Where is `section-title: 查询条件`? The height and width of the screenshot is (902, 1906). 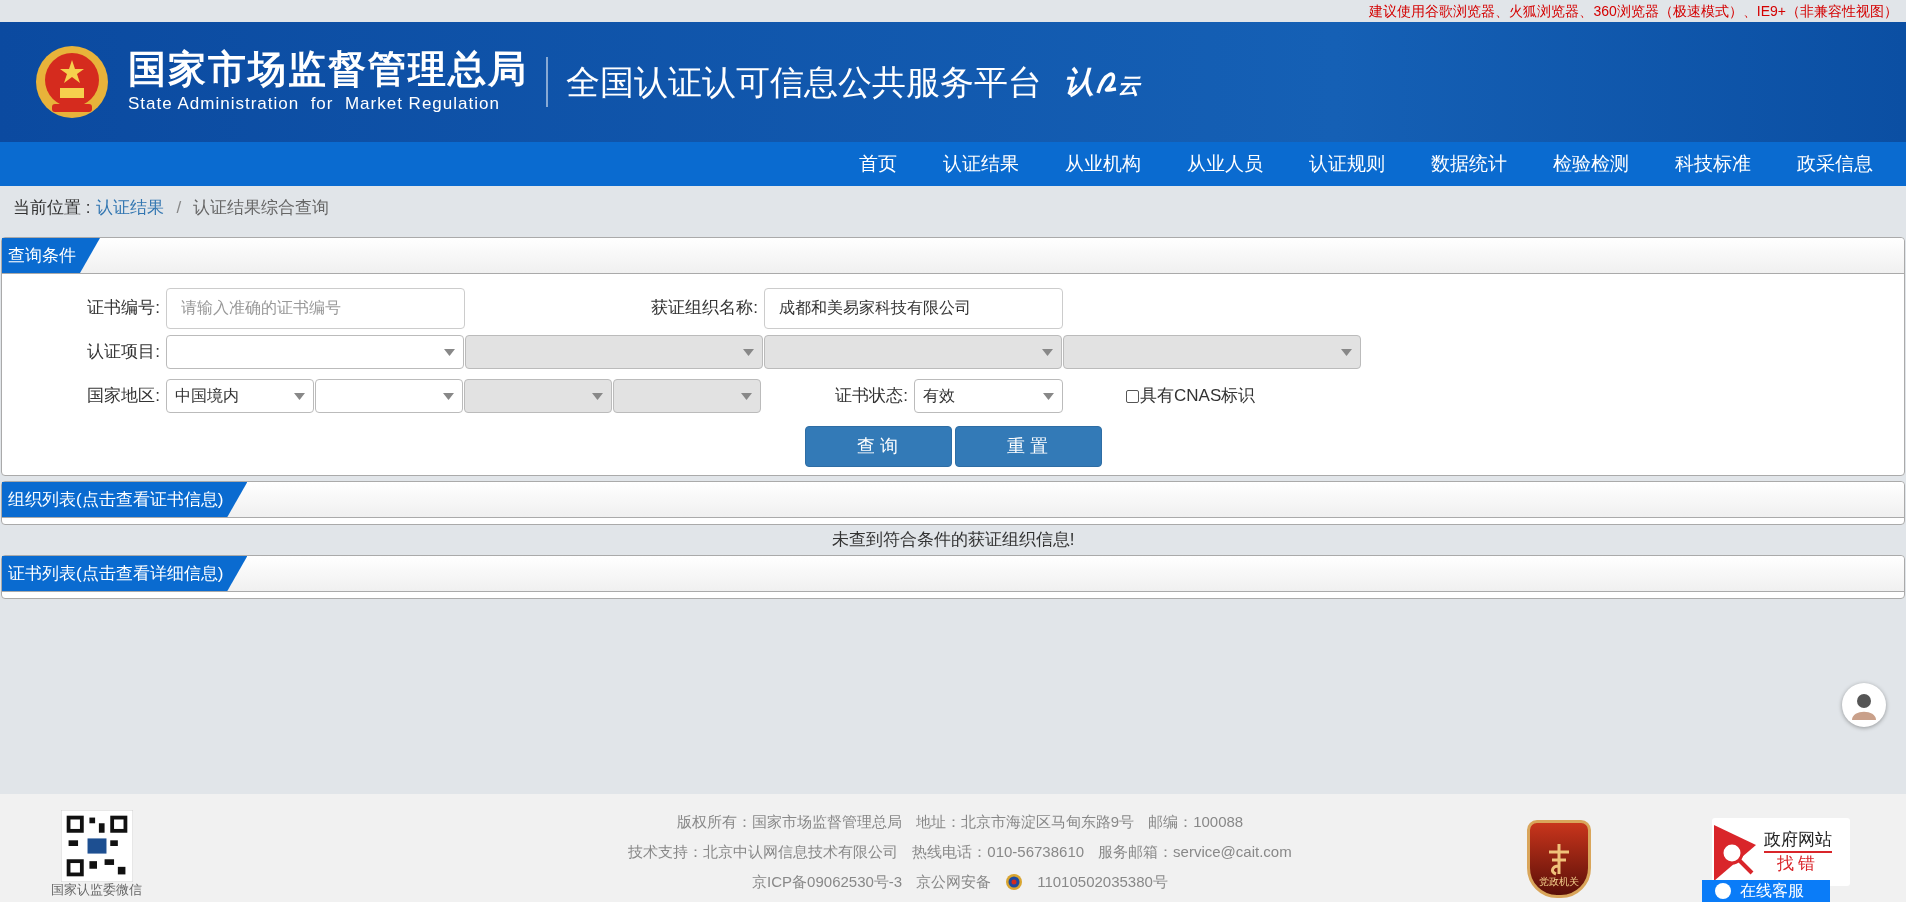 section-title: 查询条件 is located at coordinates (51, 255).